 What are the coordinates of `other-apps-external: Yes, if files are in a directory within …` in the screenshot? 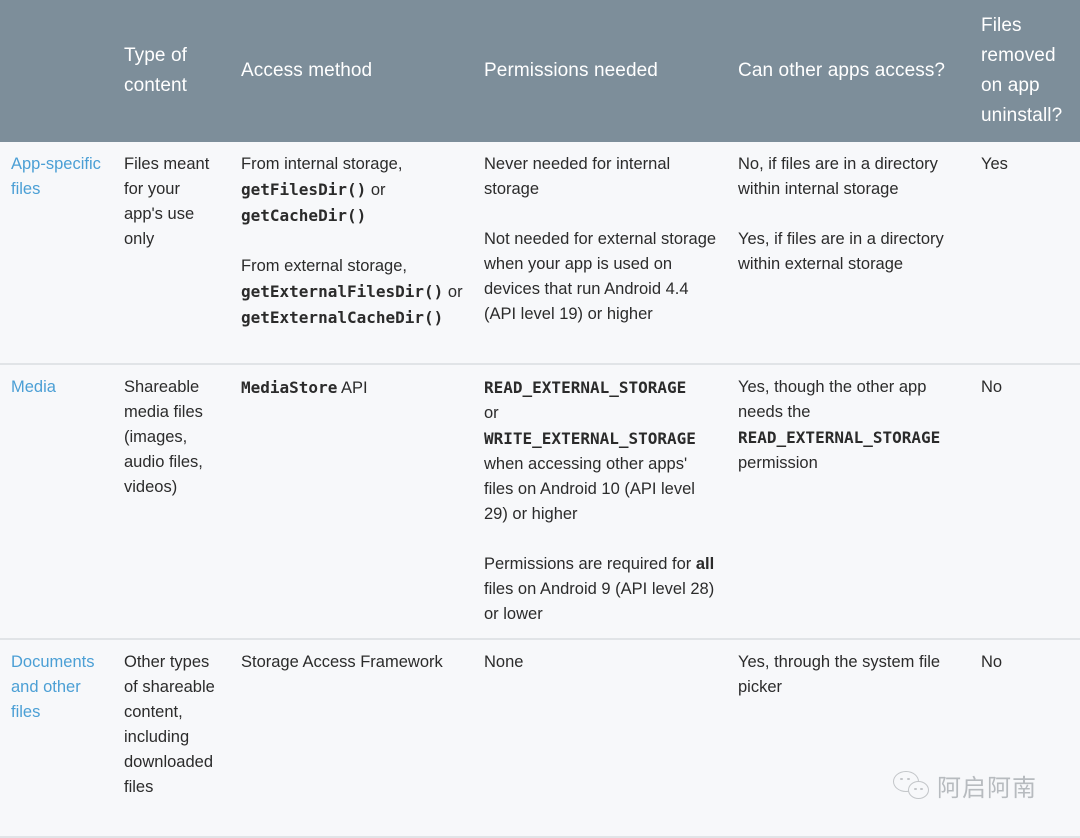 It's located at (841, 251).